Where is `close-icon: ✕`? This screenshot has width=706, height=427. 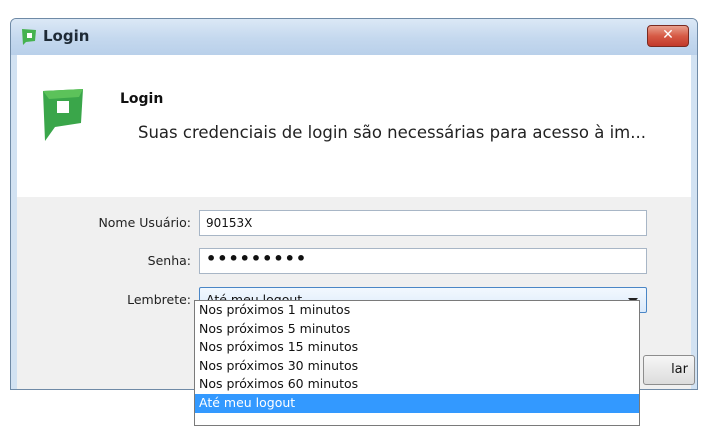
close-icon: ✕ is located at coordinates (668, 35).